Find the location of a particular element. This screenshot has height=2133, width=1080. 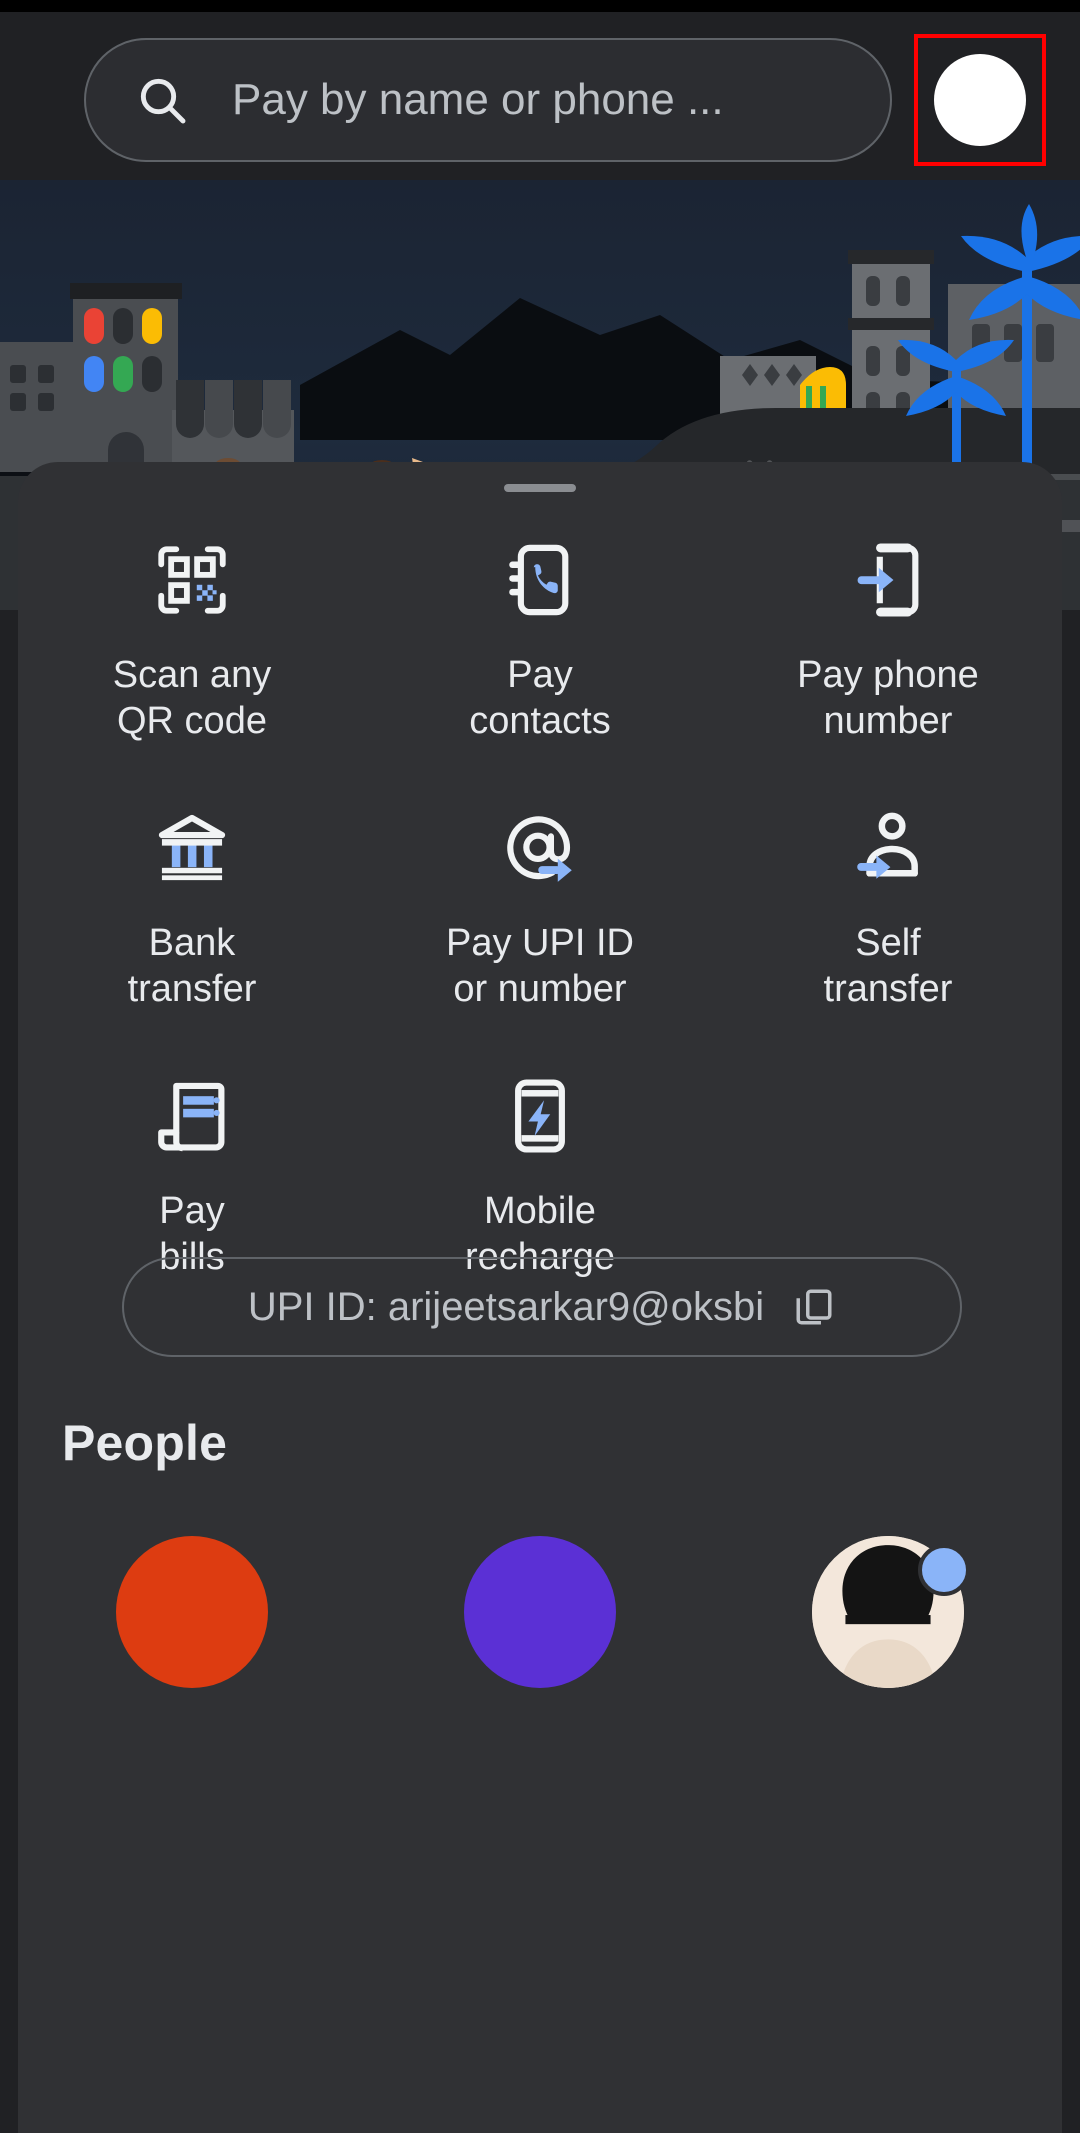

upi-id-chip: UPI ID: arijeetsarkar9@oksbi is located at coordinates (542, 1307).